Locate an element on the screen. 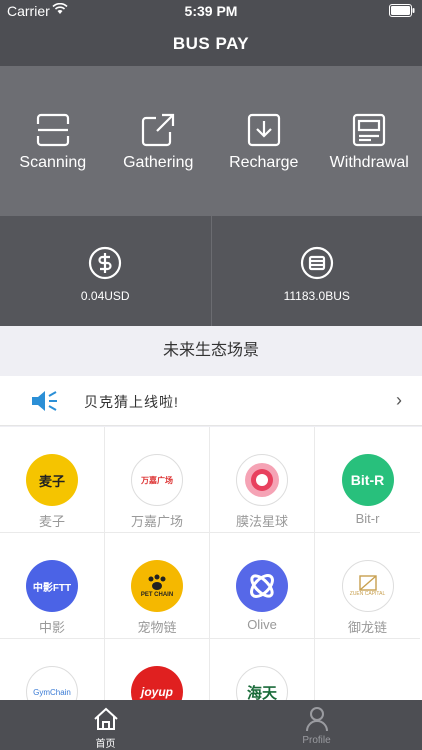 Image resolution: width=422 pixels, height=750 pixels. bus-coin-icon is located at coordinates (316, 263).